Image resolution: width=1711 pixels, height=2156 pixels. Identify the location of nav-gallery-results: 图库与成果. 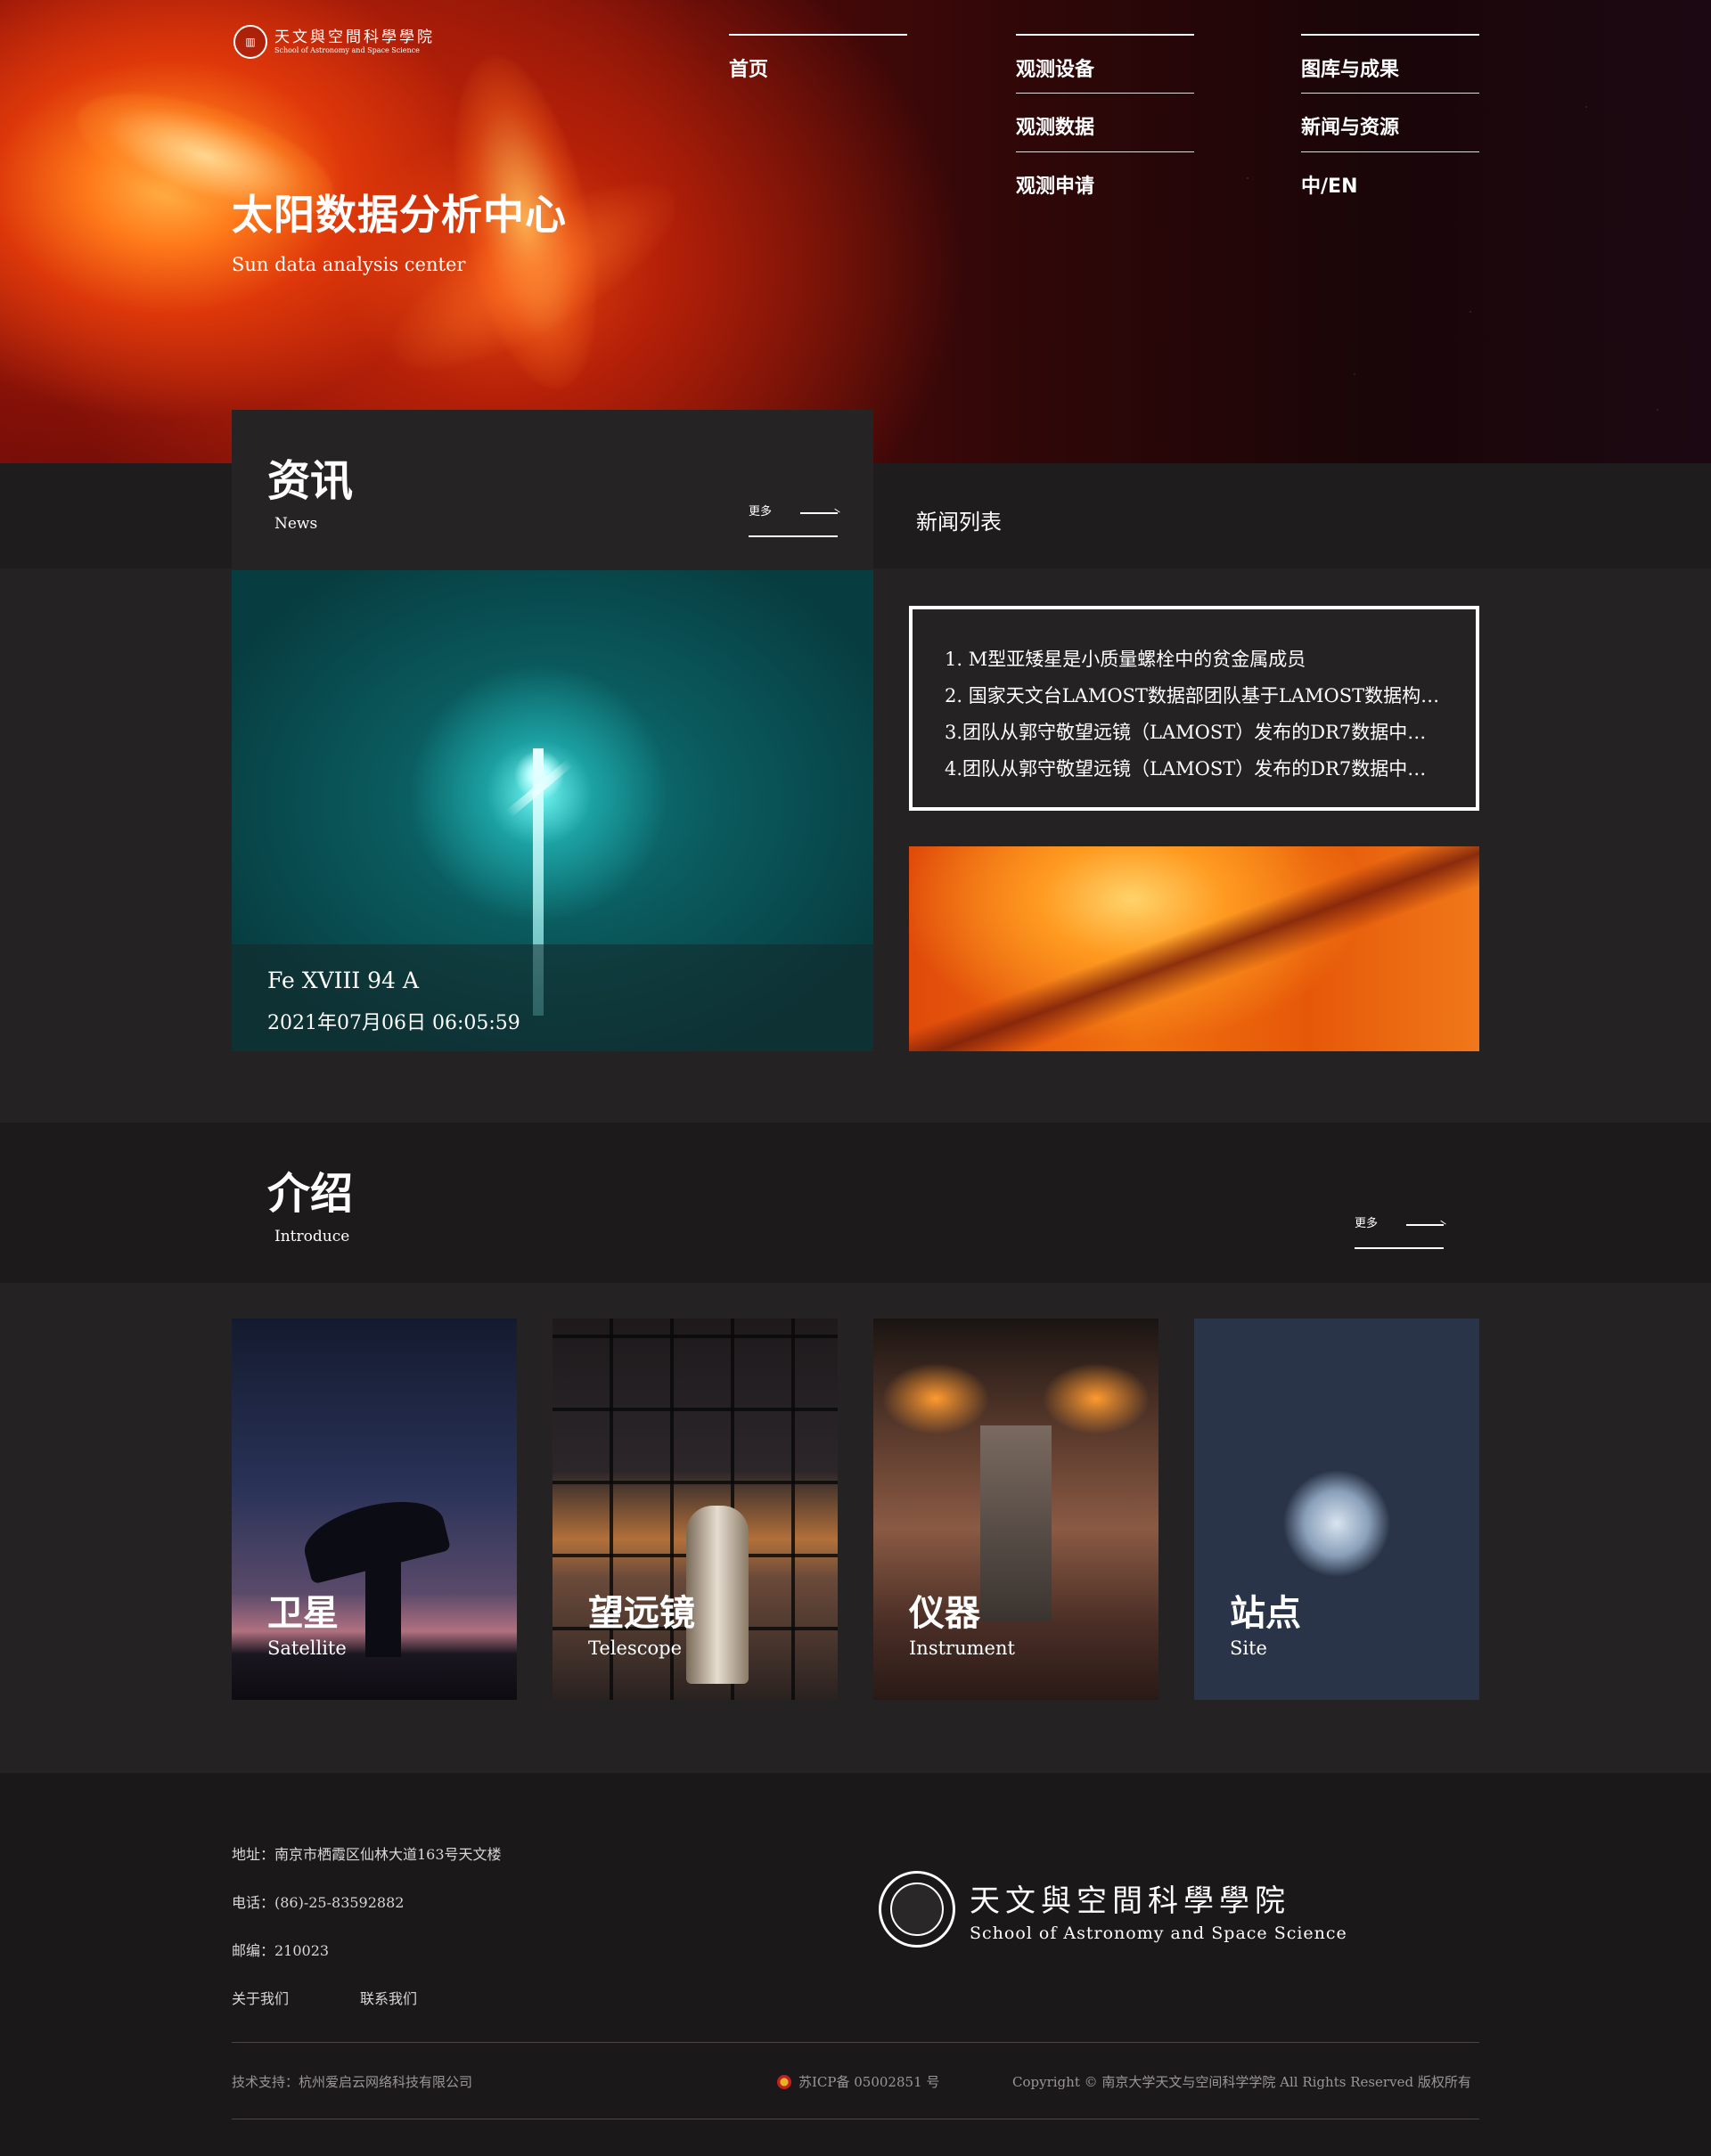
(1390, 63).